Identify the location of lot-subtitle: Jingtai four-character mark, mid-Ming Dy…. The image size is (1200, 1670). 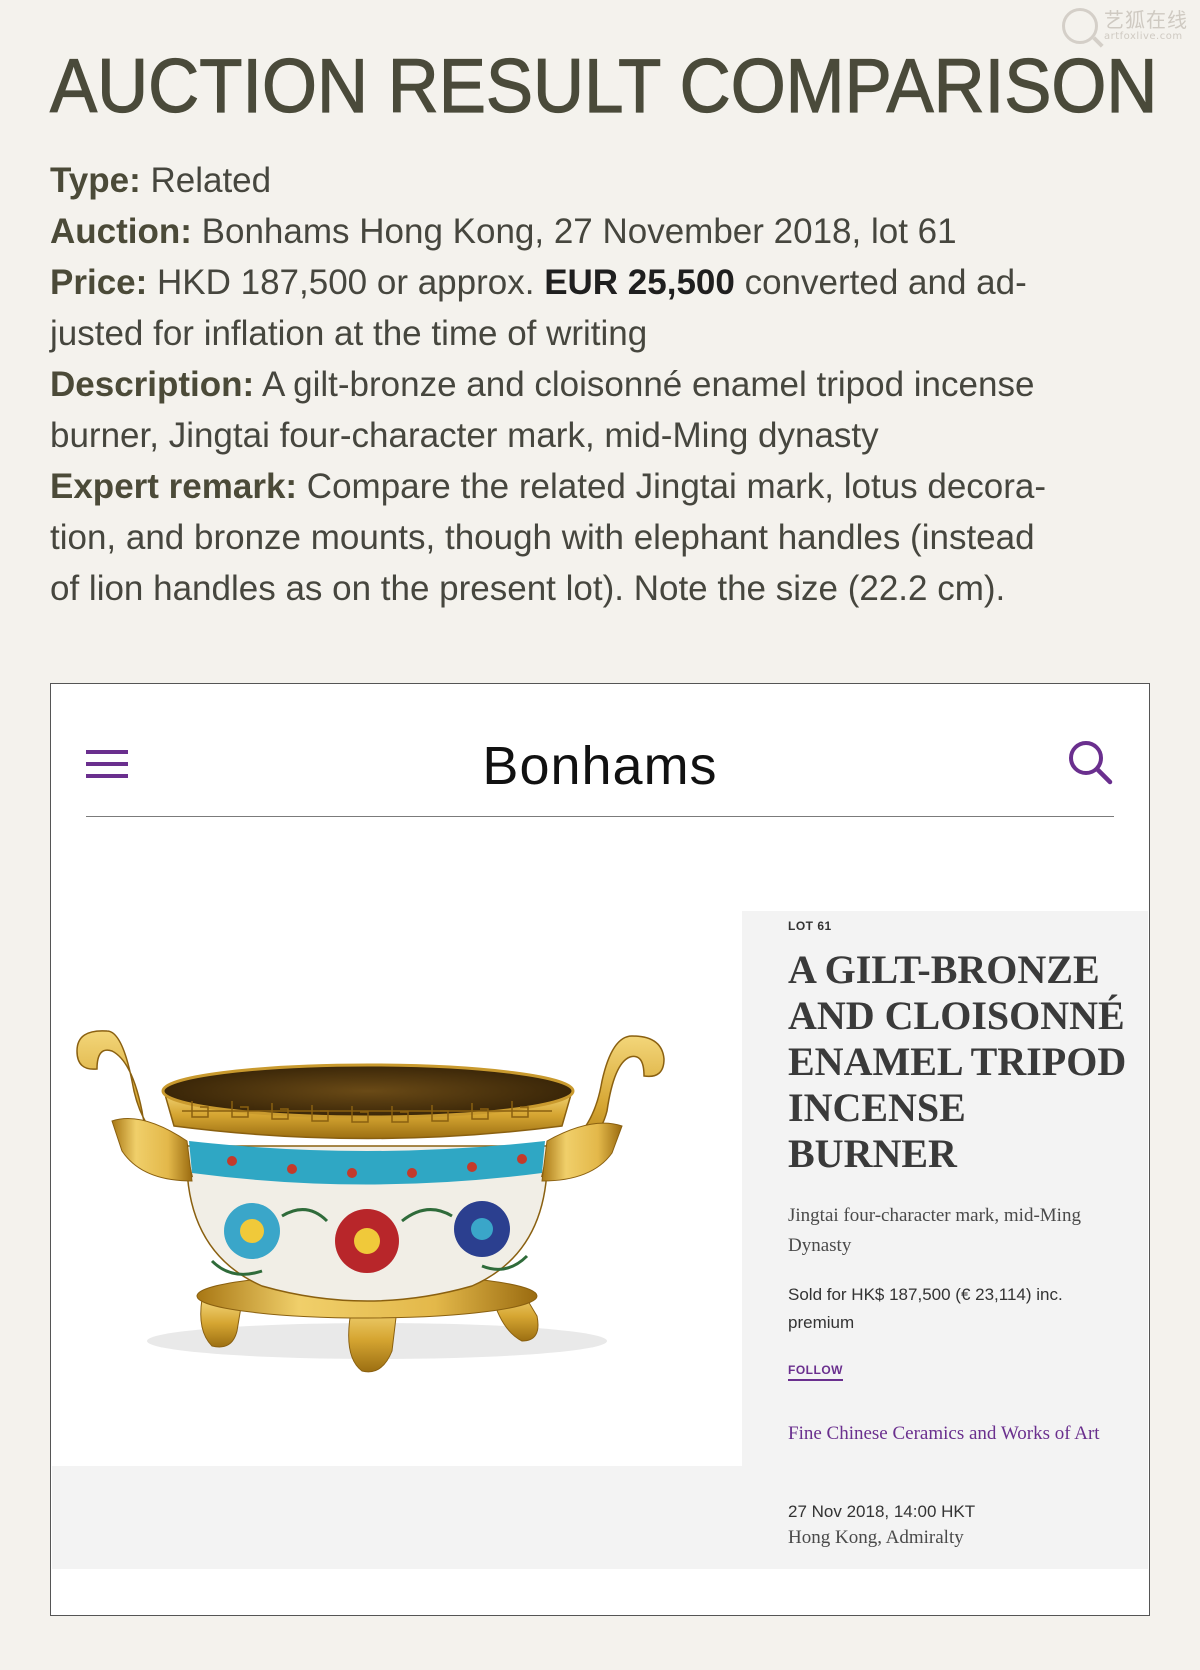
(934, 1230).